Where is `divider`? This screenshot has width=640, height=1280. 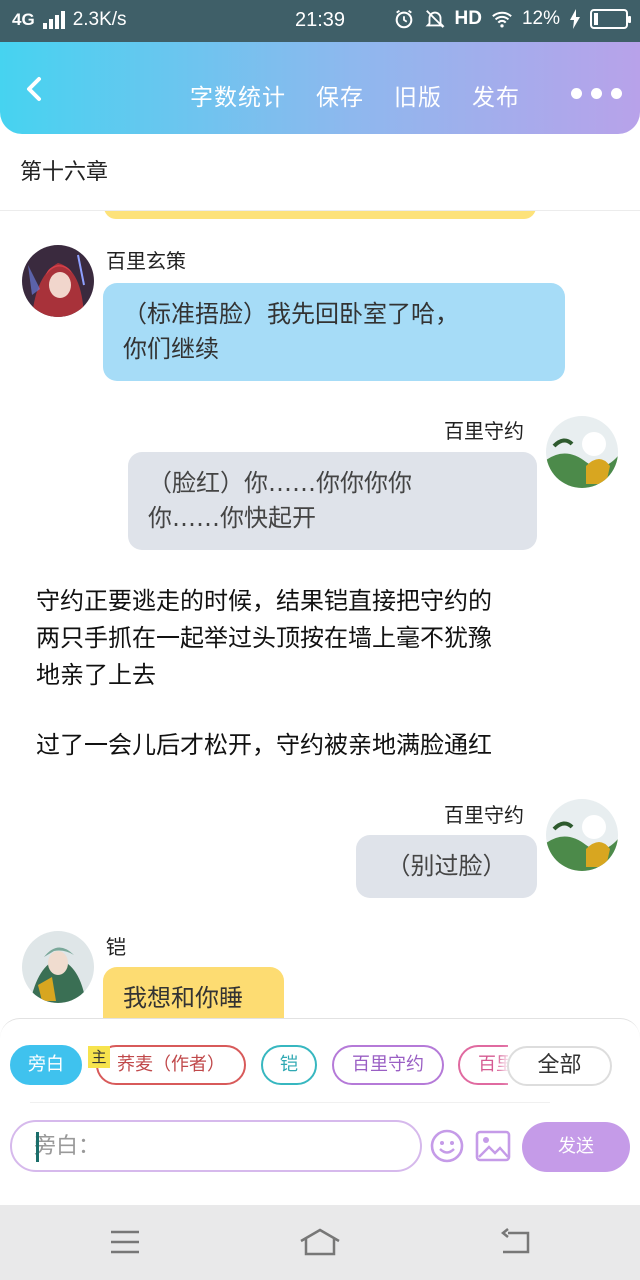 divider is located at coordinates (290, 1102).